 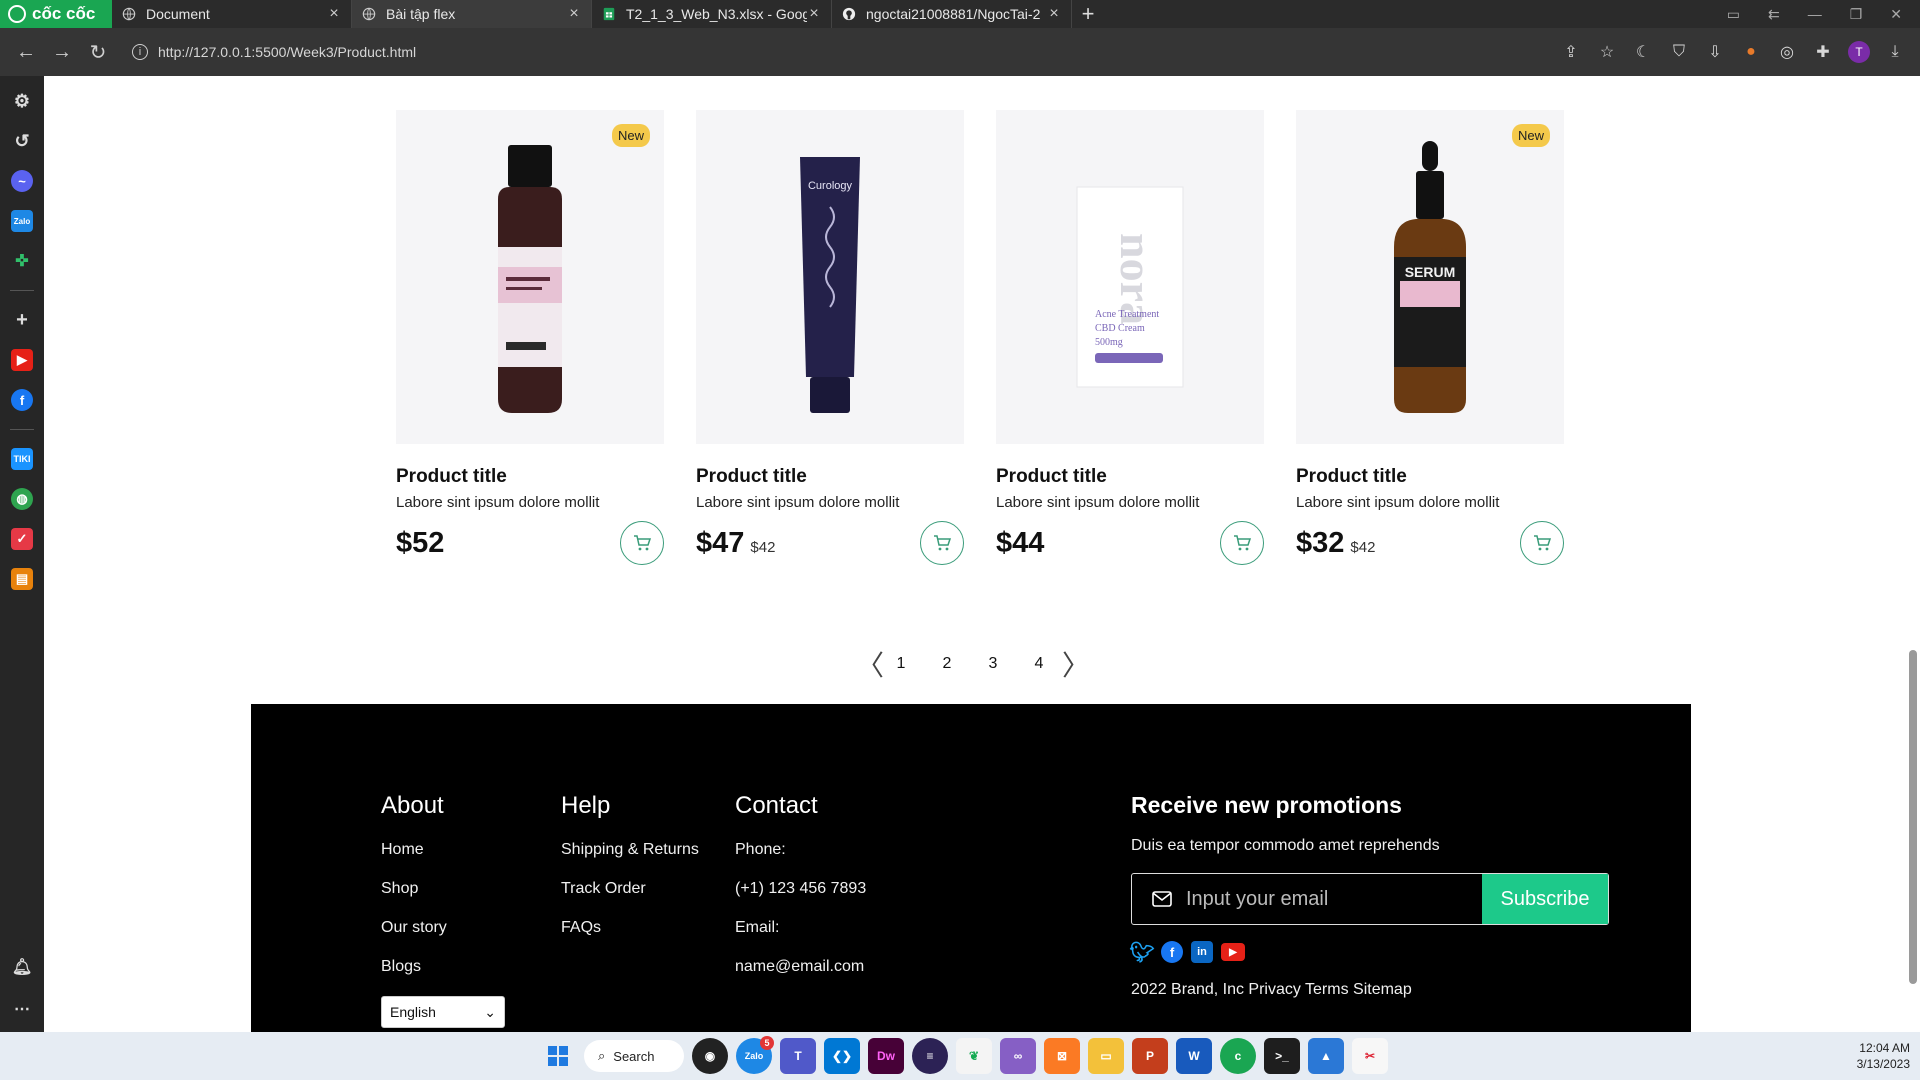 I want to click on gamepad-icon: ✜, so click(x=22, y=261).